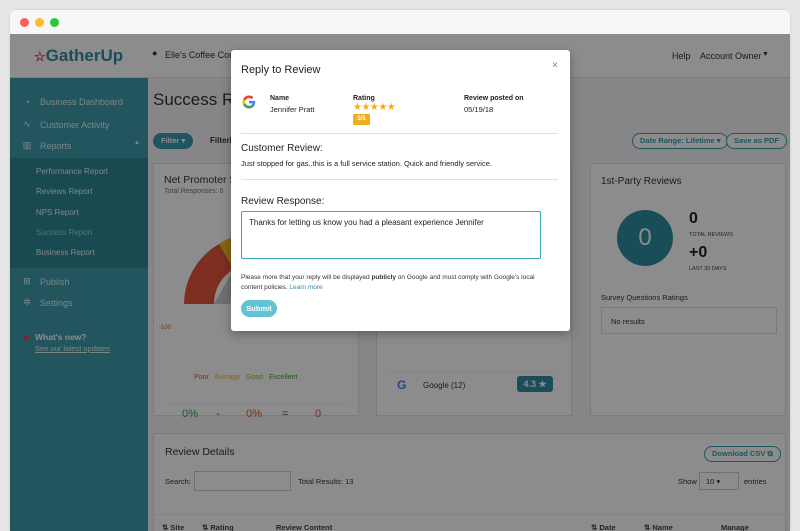 The height and width of the screenshot is (531, 800). Describe the element at coordinates (383, 277) in the screenshot. I see `notice-bold: publicly` at that location.